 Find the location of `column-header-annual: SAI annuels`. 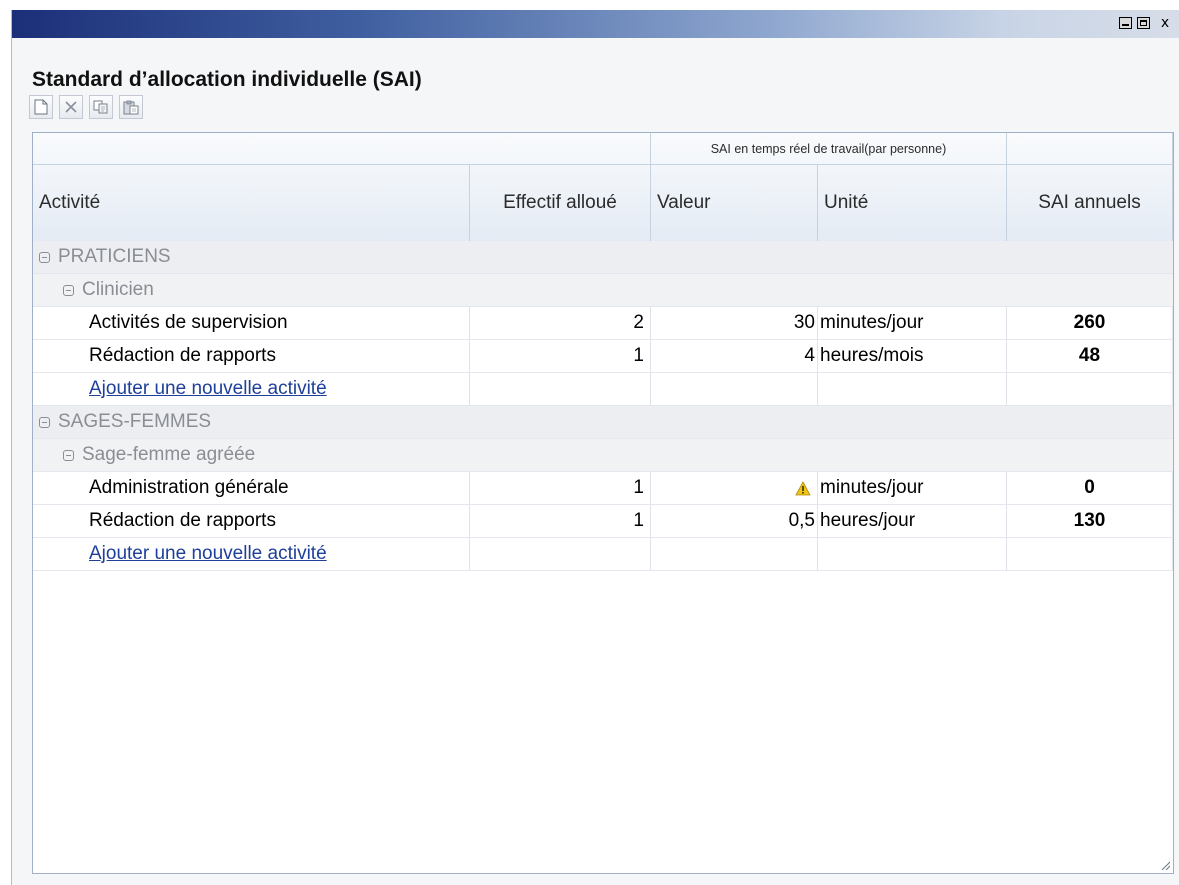

column-header-annual: SAI annuels is located at coordinates (1090, 203).